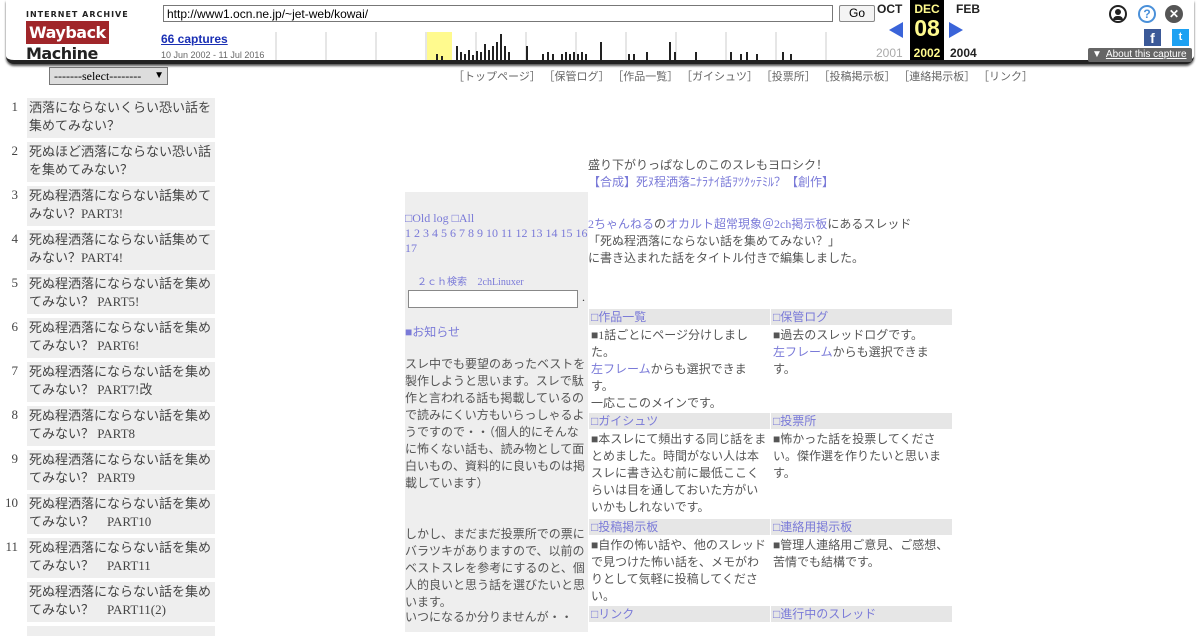  Describe the element at coordinates (889, 53) in the screenshot. I see `prev-year: 2001` at that location.